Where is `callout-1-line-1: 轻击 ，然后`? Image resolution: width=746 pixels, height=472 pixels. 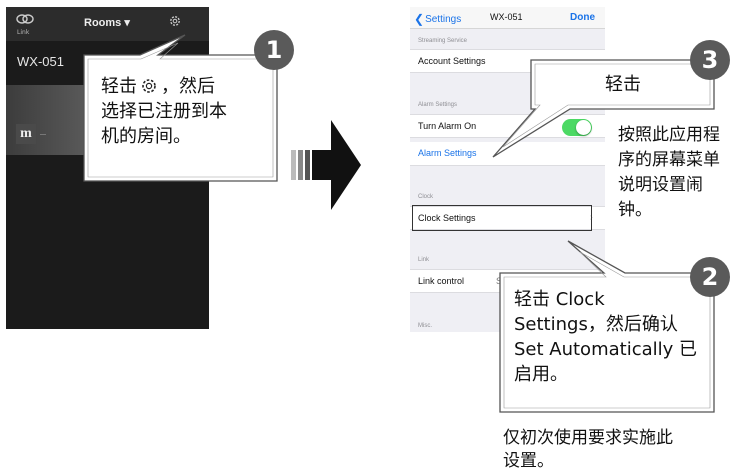 callout-1-line-1: 轻击 ，然后 is located at coordinates (181, 86).